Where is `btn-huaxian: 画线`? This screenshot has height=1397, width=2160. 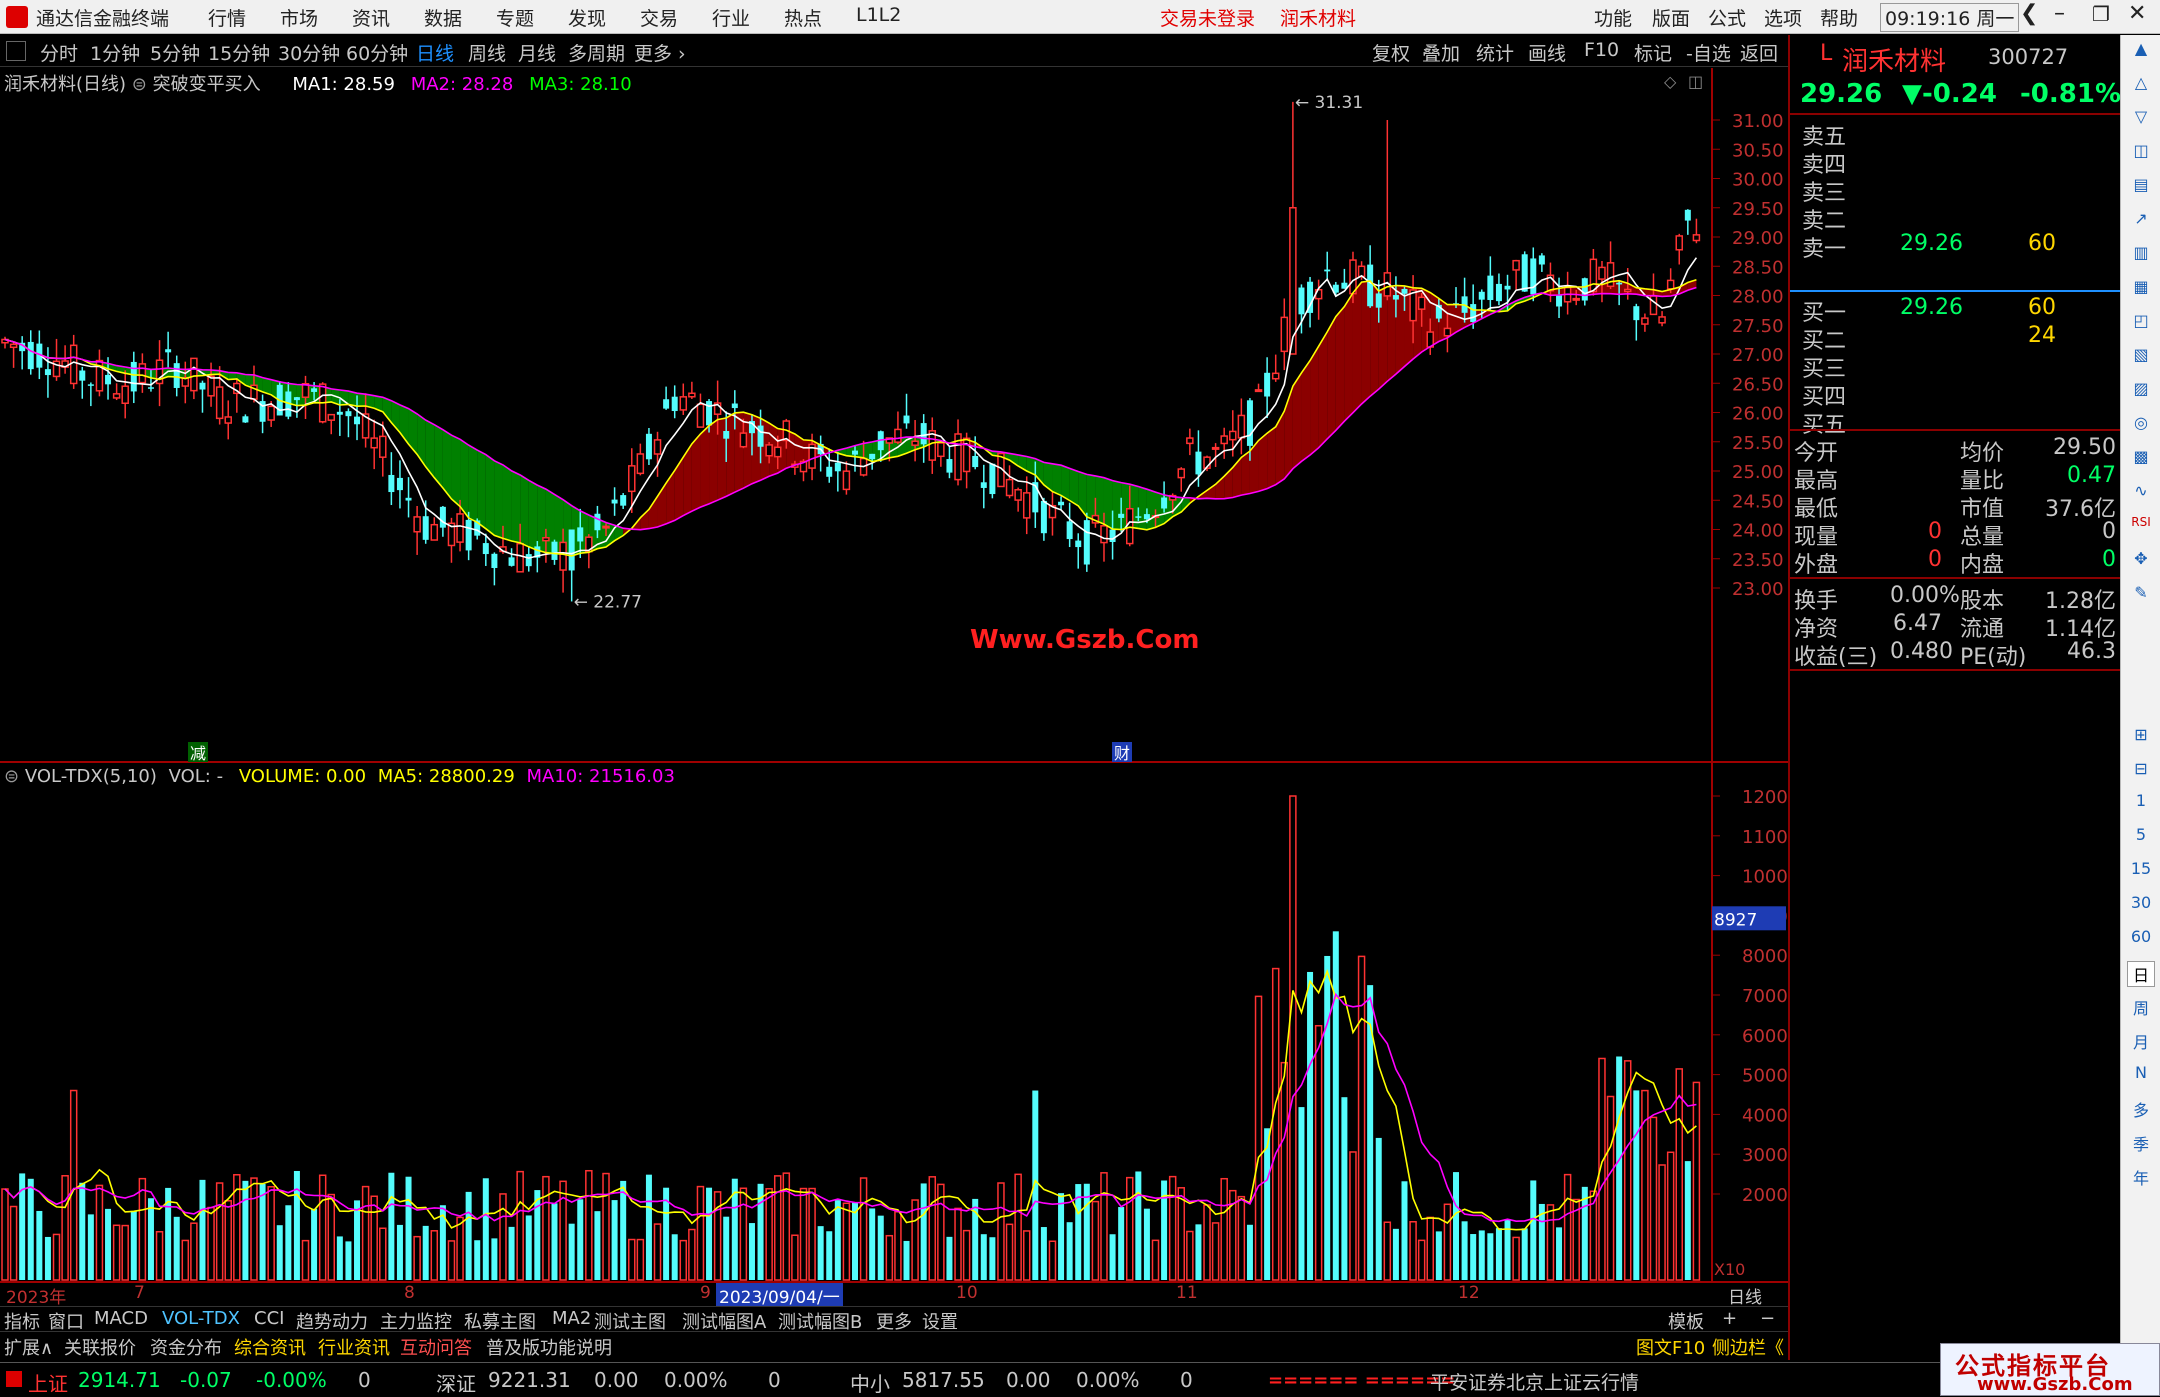
btn-huaxian: 画线 is located at coordinates (1547, 52).